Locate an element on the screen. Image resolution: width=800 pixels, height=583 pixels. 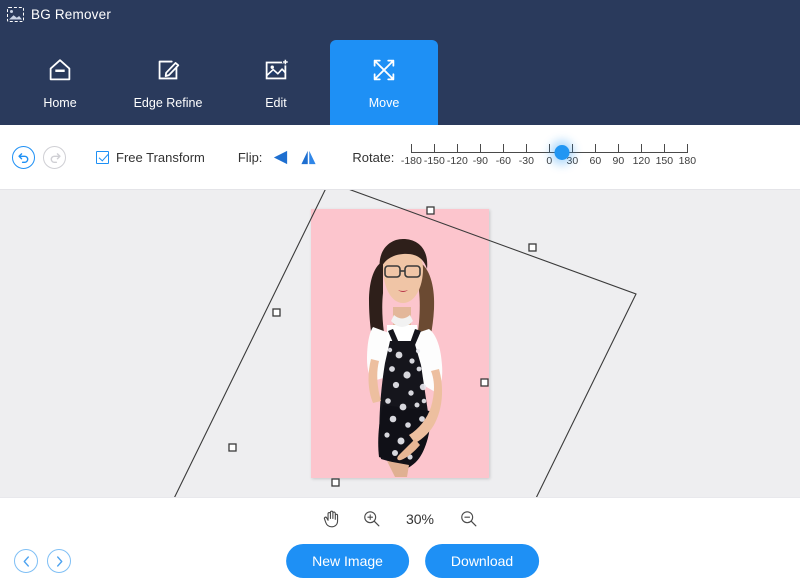
flip-label: Flip: is located at coordinates (250, 157).